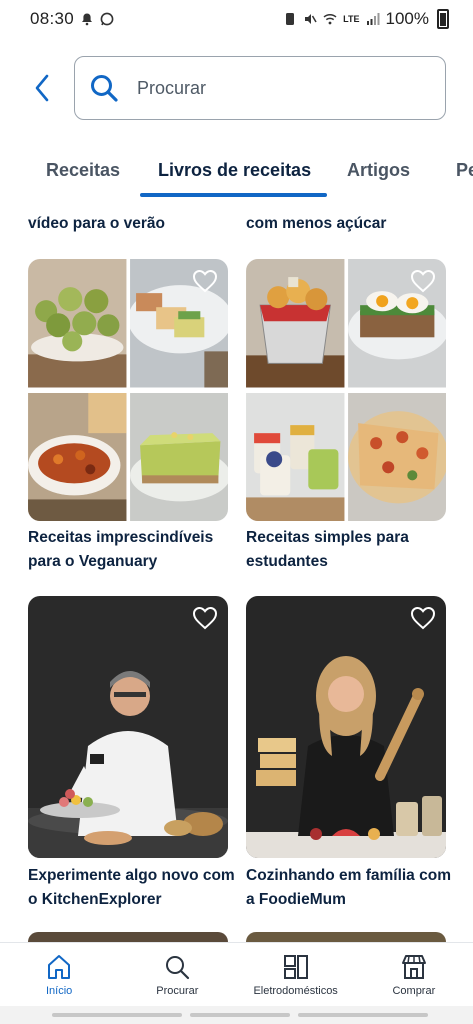 The height and width of the screenshot is (1024, 473). Describe the element at coordinates (83, 170) in the screenshot. I see `tab-recipes: Receitas` at that location.